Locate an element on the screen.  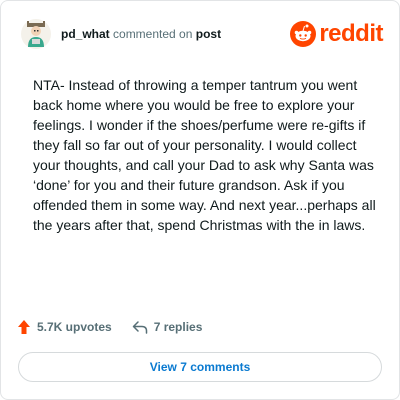
reddit-wordmark: reddit is located at coordinates (351, 33).